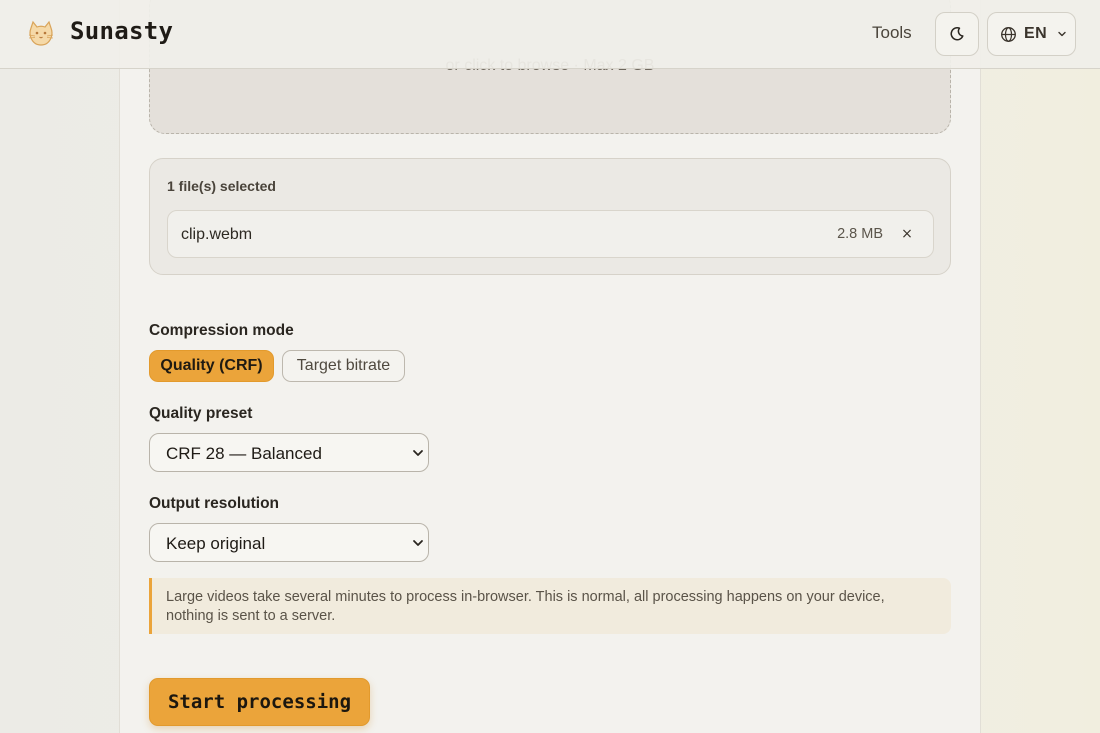 The height and width of the screenshot is (733, 1100). Describe the element at coordinates (1008, 34) in the screenshot. I see `globe-icon` at that location.